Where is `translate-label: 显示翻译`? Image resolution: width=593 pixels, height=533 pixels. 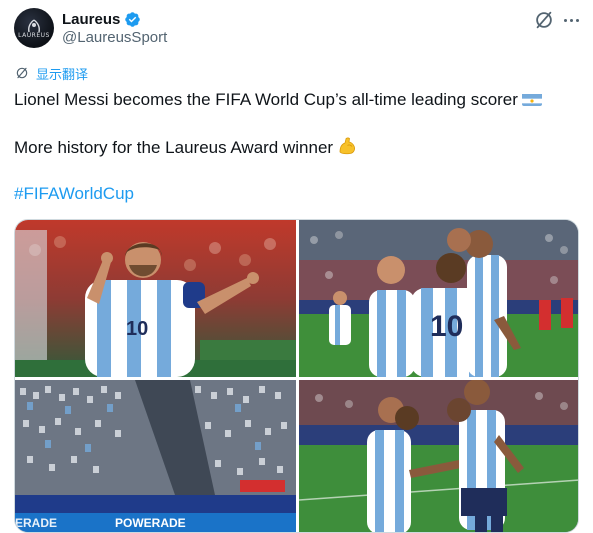 translate-label: 显示翻译 is located at coordinates (62, 75).